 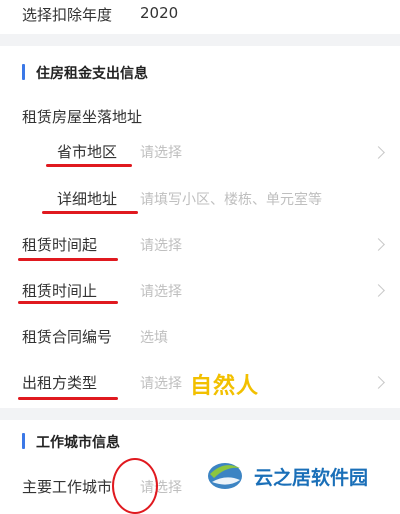 I want to click on contract-no-row: 租赁合同编号 选填, so click(x=200, y=339).